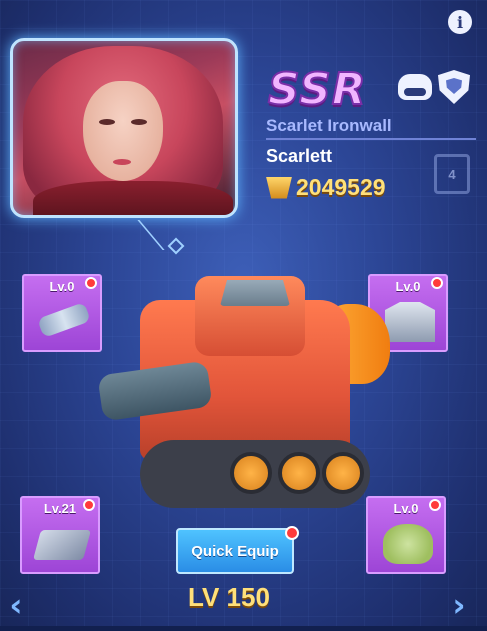 The image size is (487, 631). I want to click on equip-slot-chip: Lv.21, so click(60, 535).